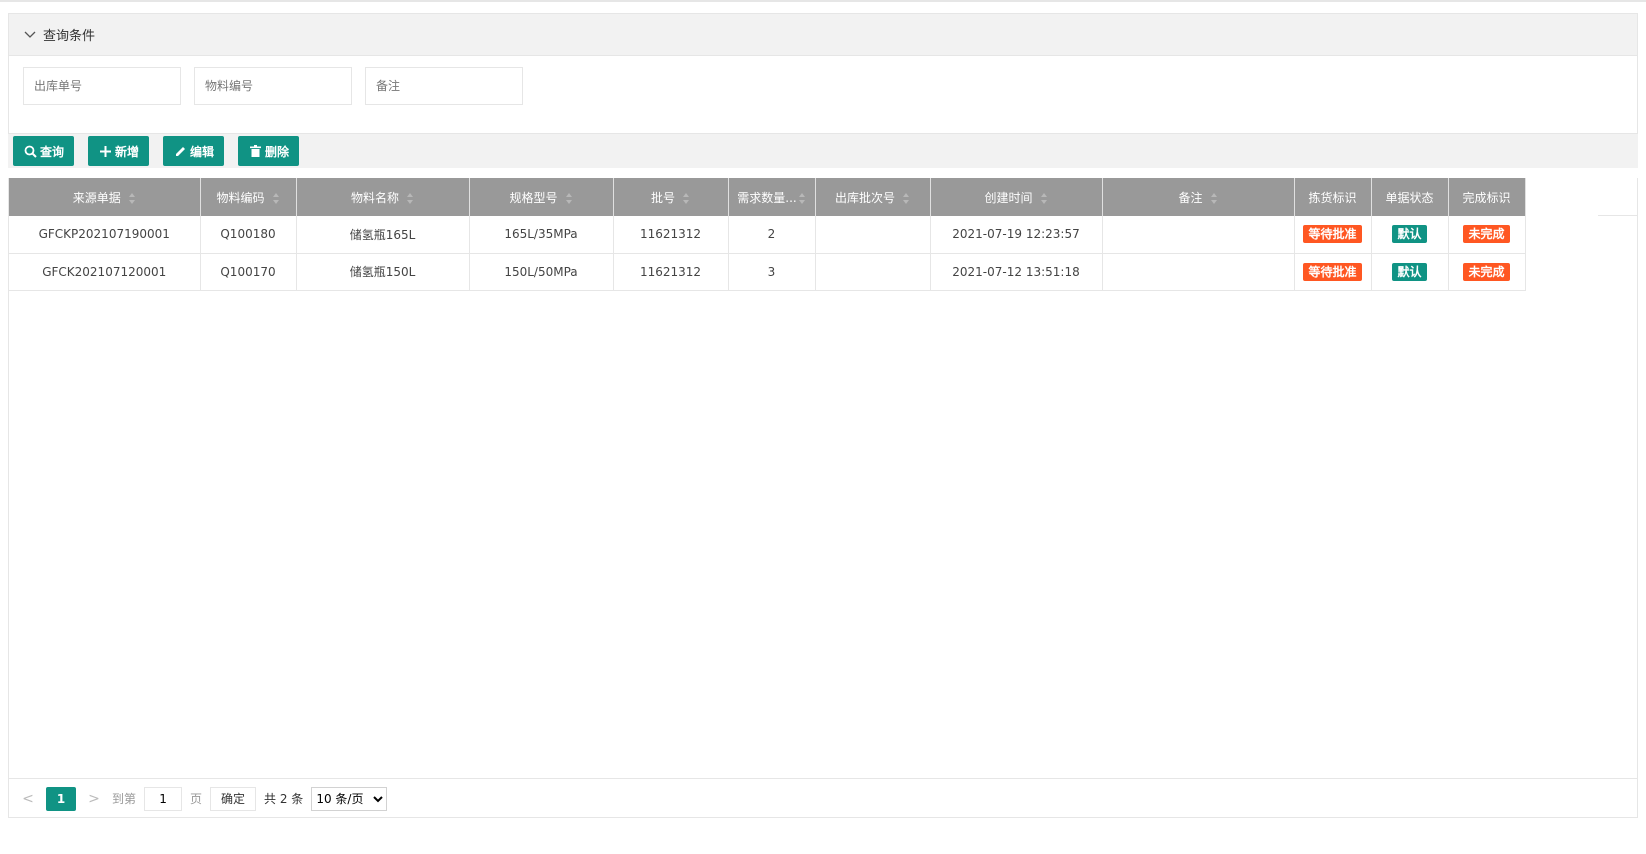 Image resolution: width=1646 pixels, height=854 pixels. I want to click on column-header-pick: 拣货标识, so click(1333, 197).